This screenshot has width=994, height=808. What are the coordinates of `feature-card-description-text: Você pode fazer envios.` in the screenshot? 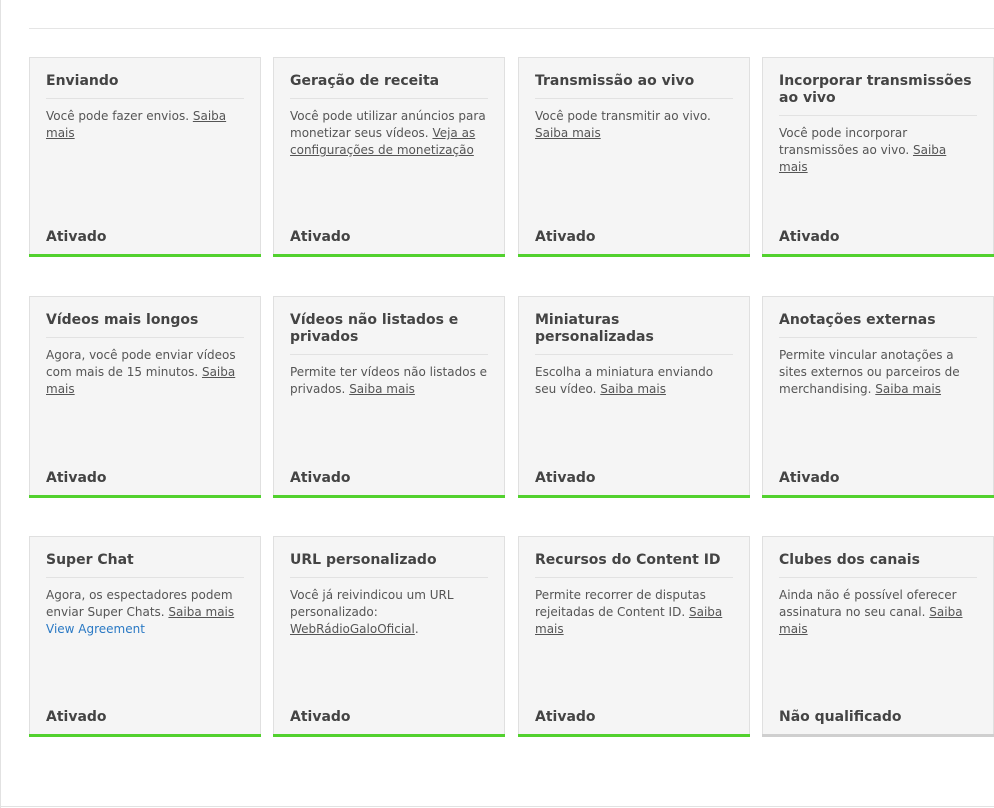 It's located at (119, 116).